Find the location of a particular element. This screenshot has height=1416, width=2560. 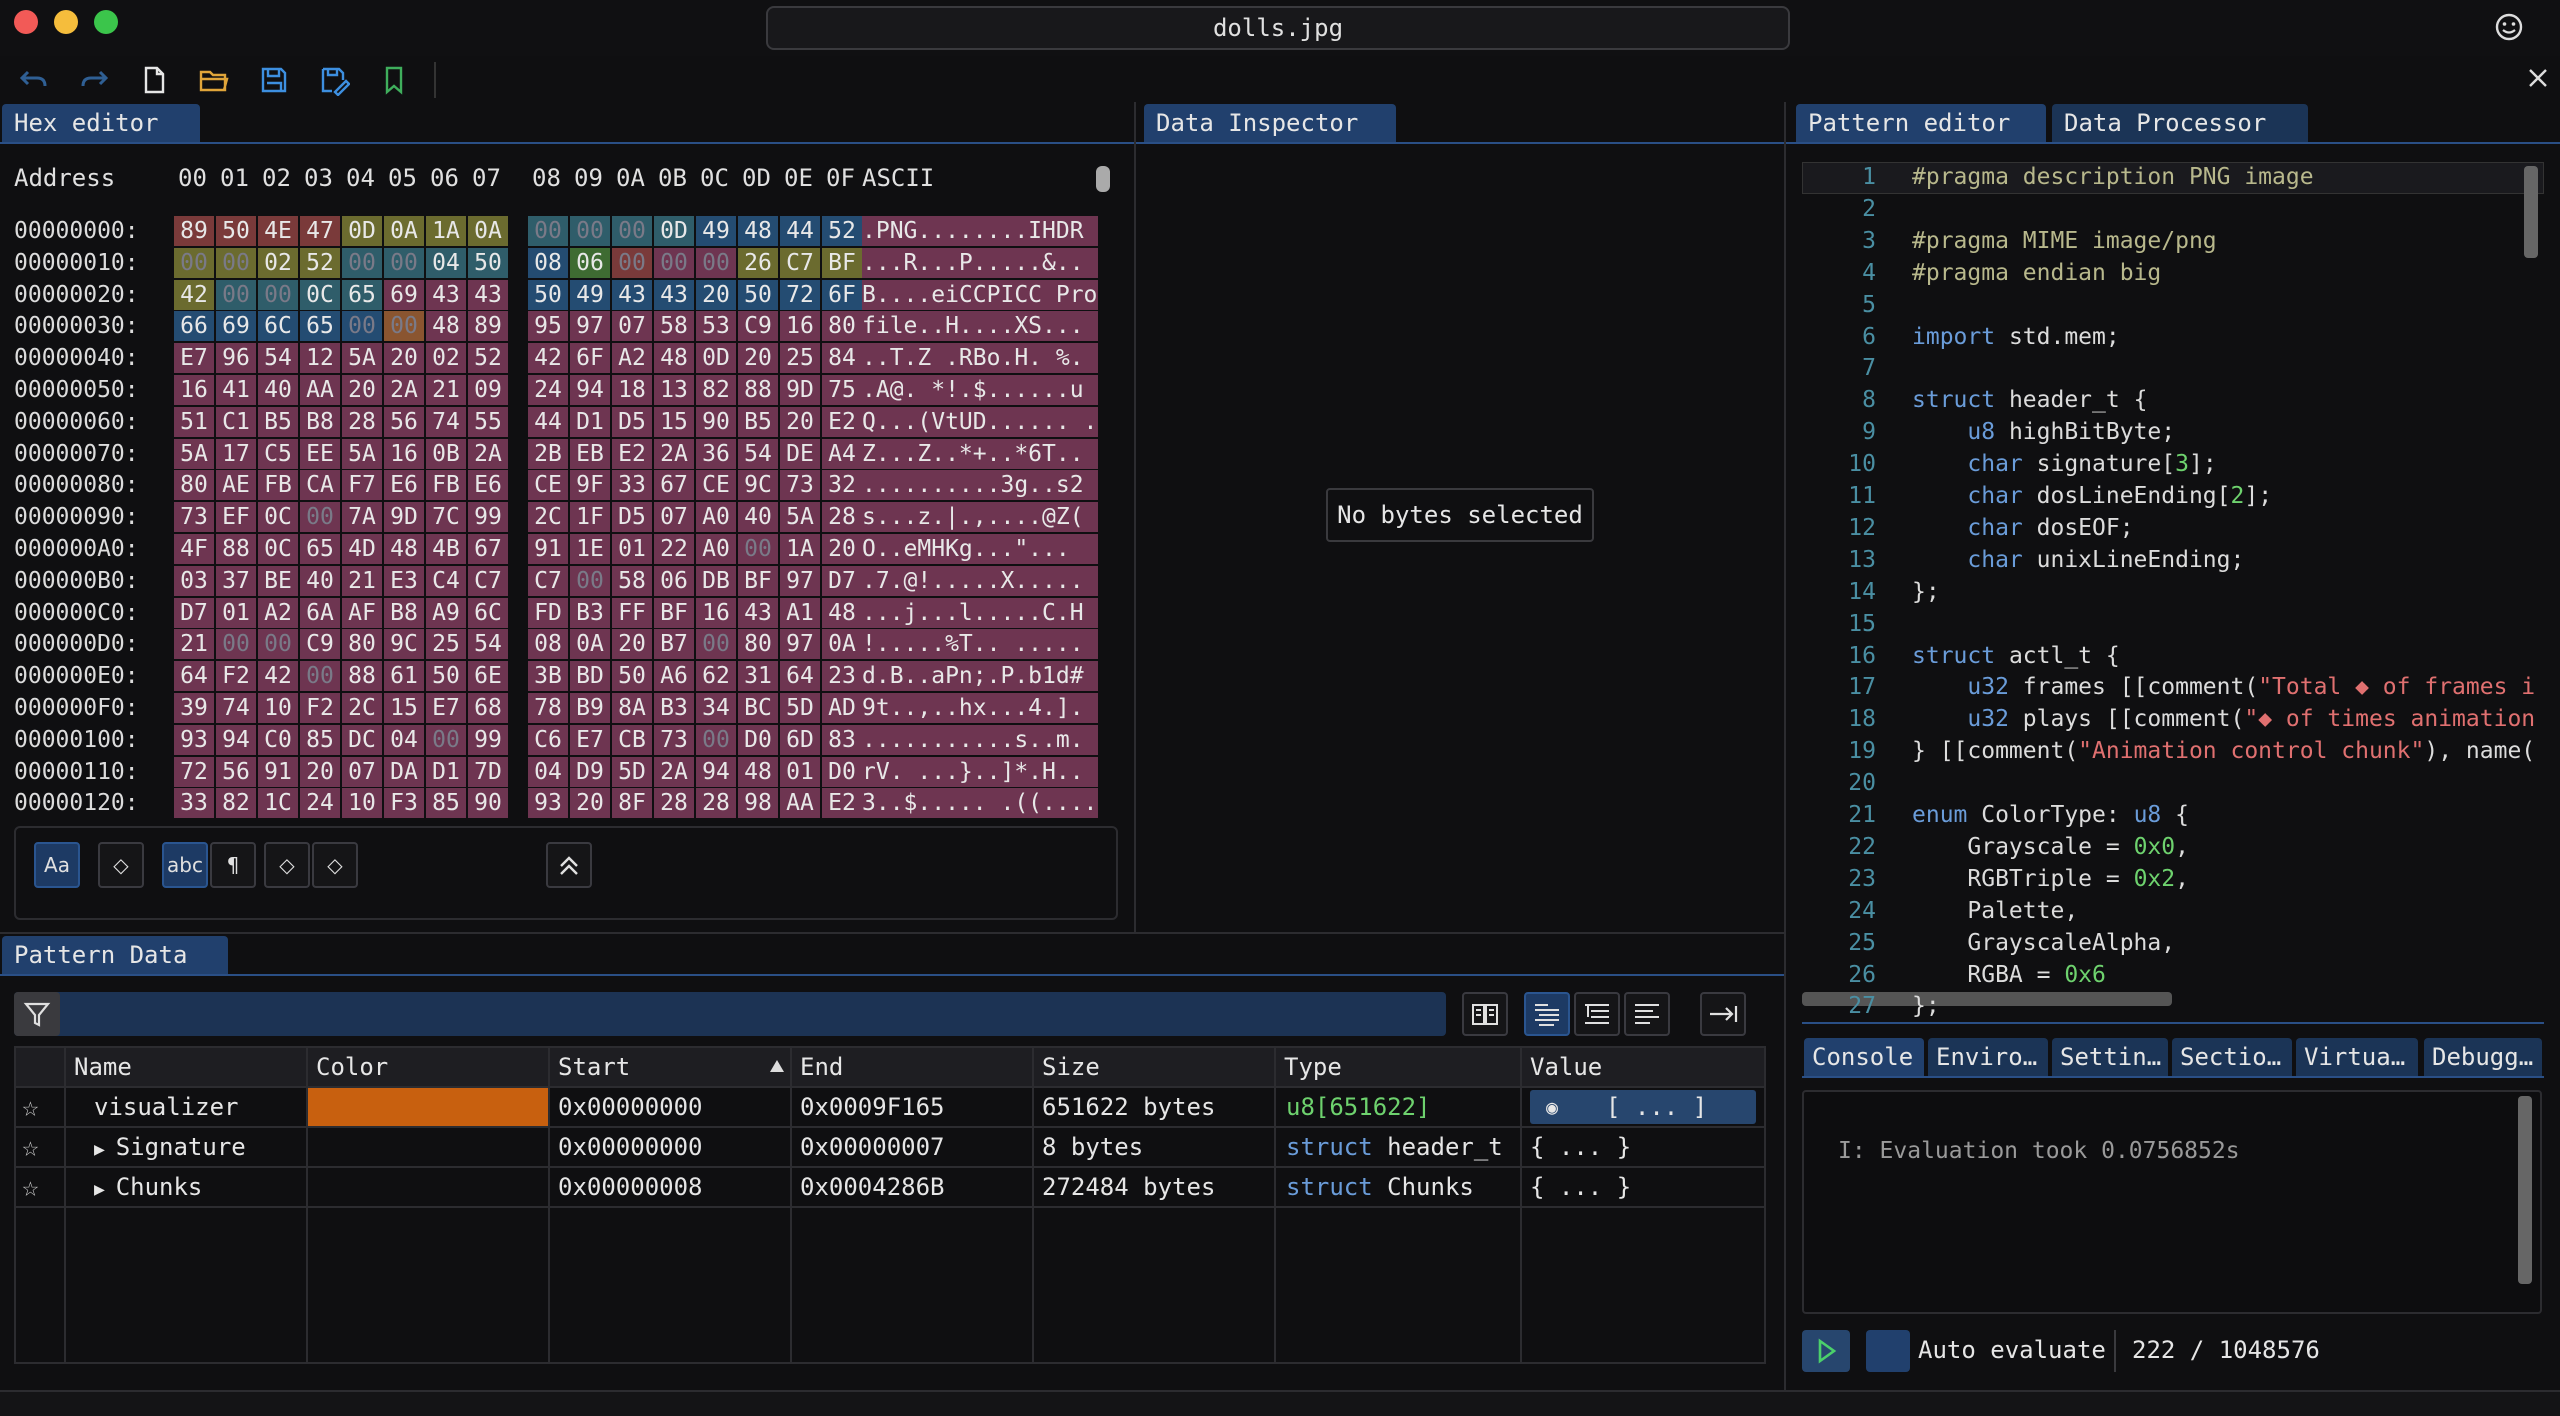

hex-byte: 43 is located at coordinates (488, 294).